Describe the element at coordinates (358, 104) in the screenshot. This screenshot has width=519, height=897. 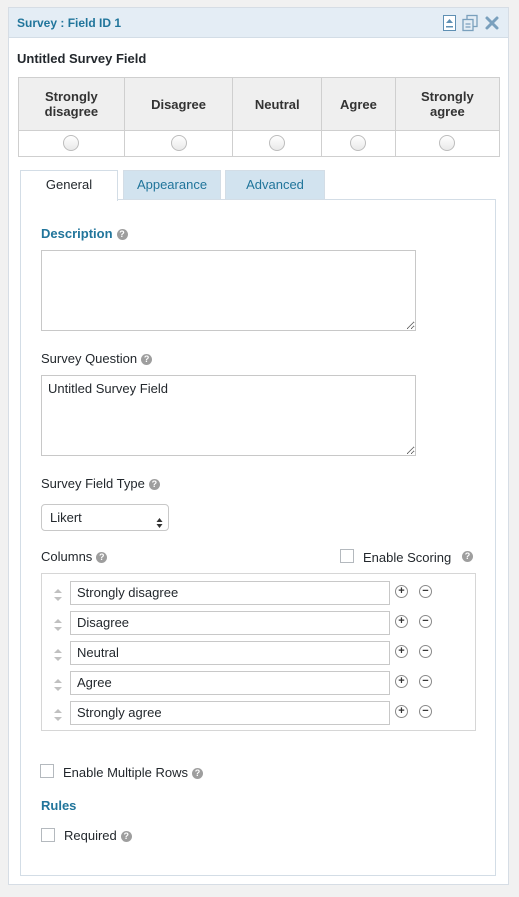
I see `likert-column-header: Agree` at that location.